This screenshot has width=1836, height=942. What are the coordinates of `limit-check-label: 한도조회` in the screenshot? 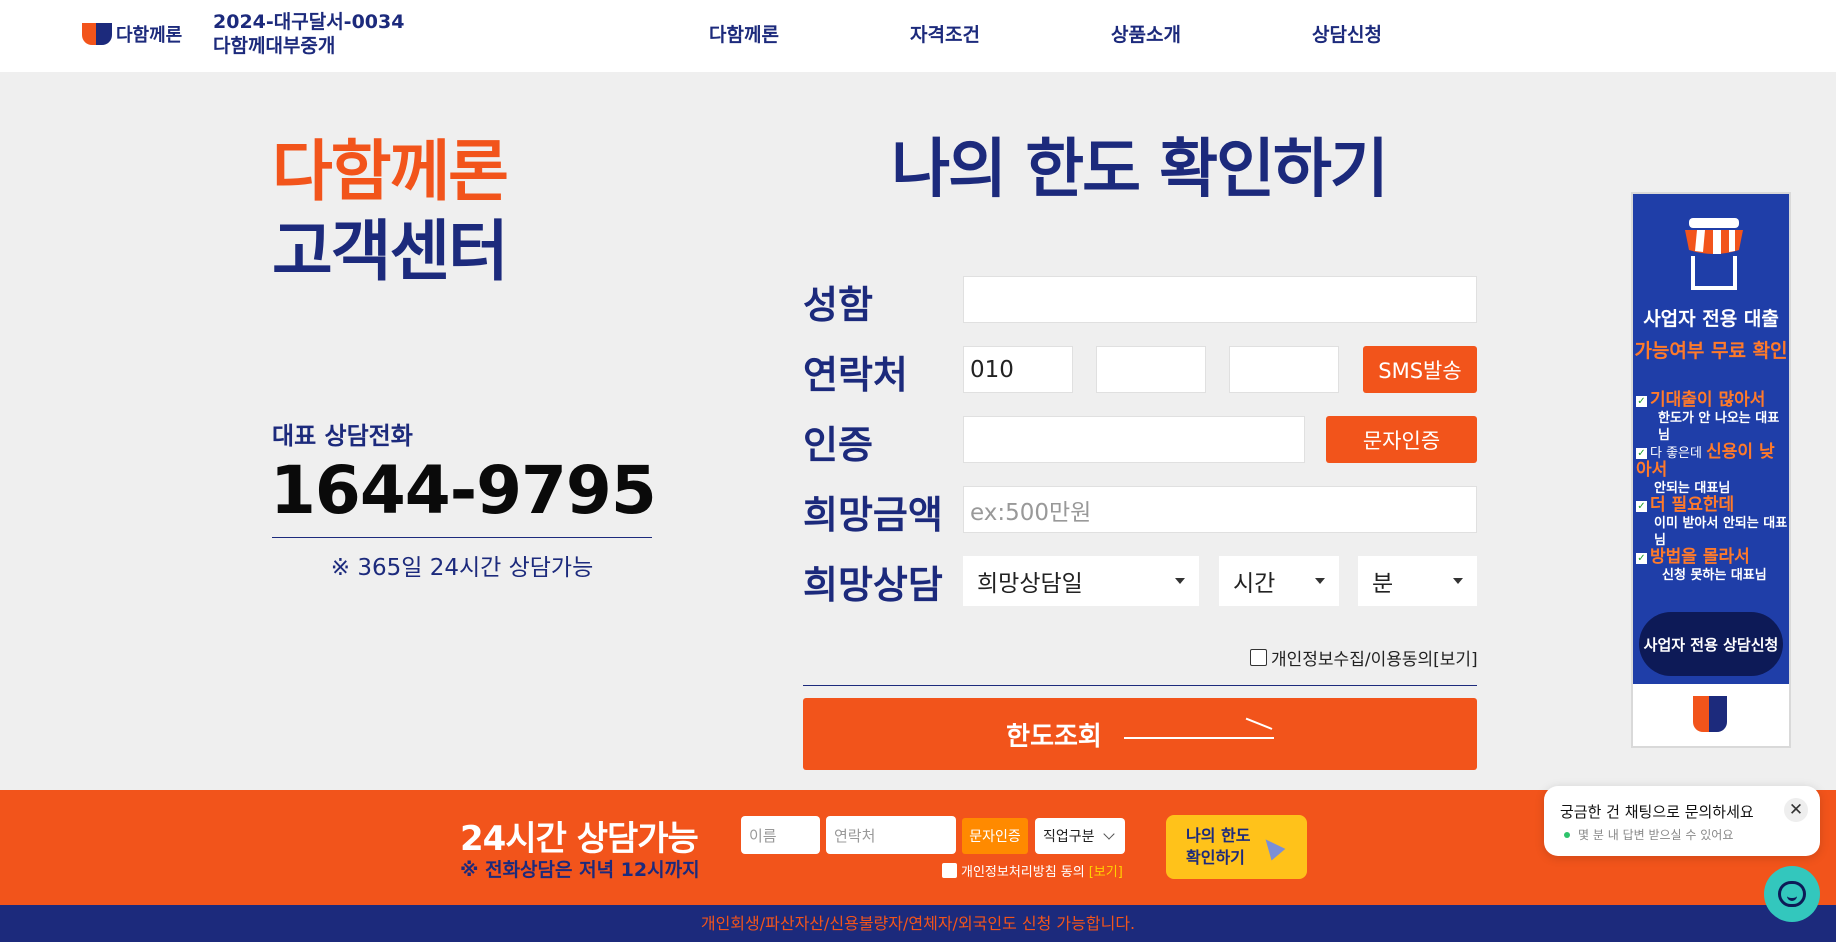 It's located at (1054, 736).